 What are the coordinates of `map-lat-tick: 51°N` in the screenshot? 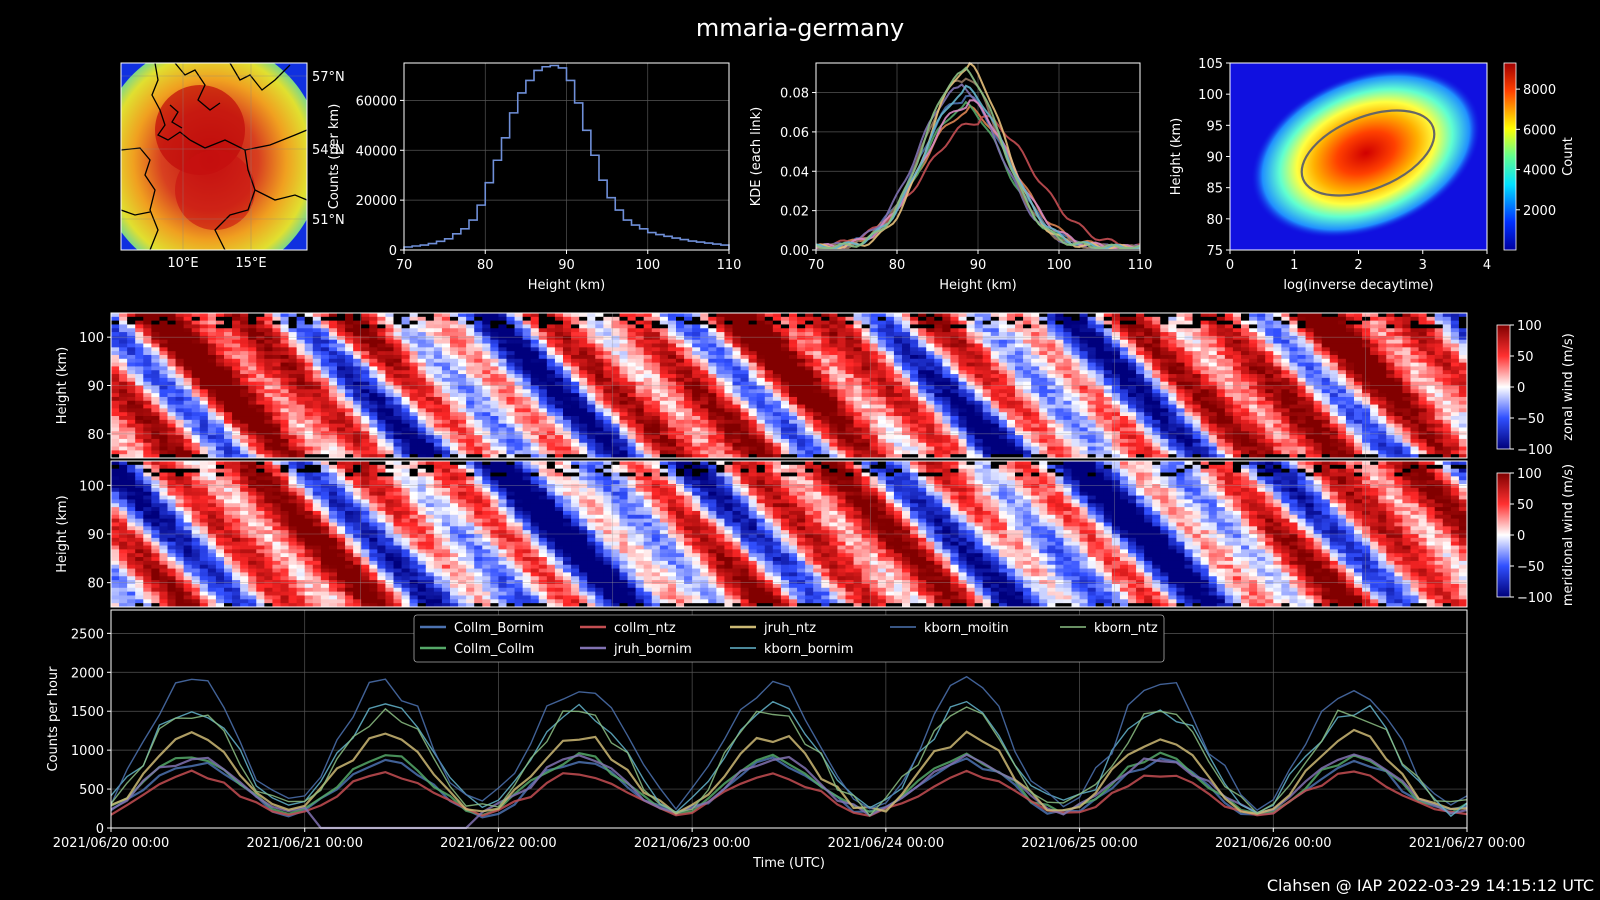 It's located at (328, 220).